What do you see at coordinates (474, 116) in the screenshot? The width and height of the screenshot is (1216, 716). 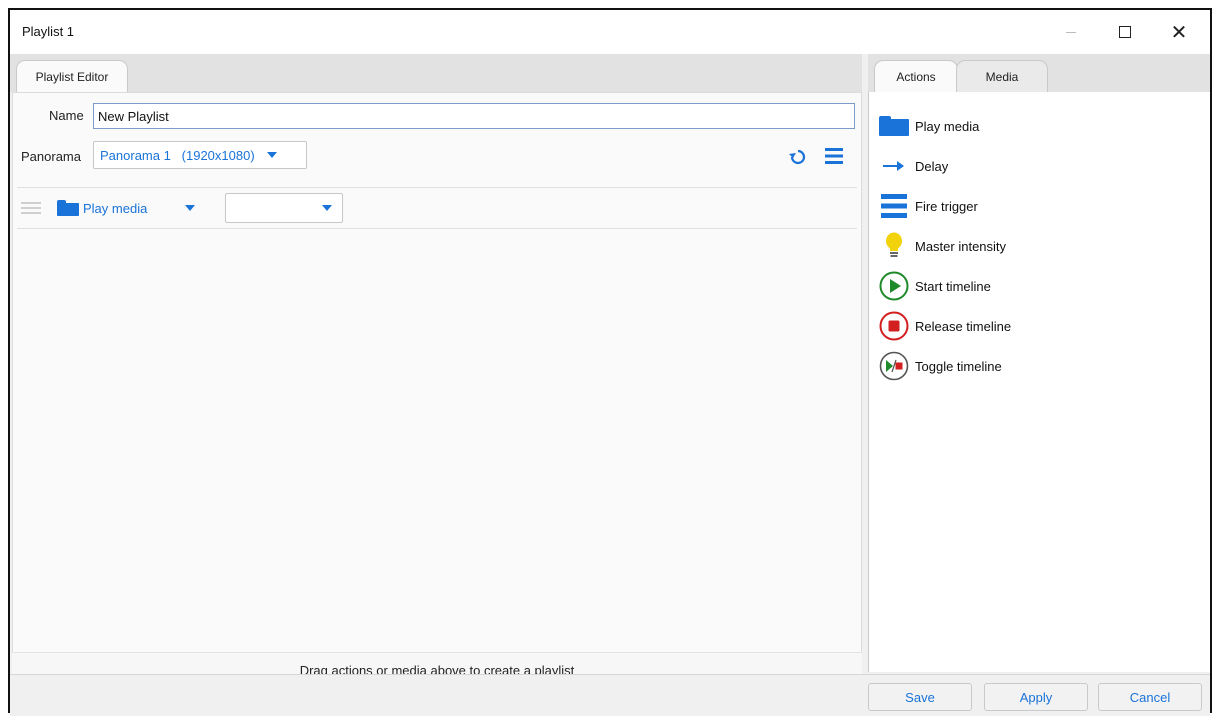 I see `name-input` at bounding box center [474, 116].